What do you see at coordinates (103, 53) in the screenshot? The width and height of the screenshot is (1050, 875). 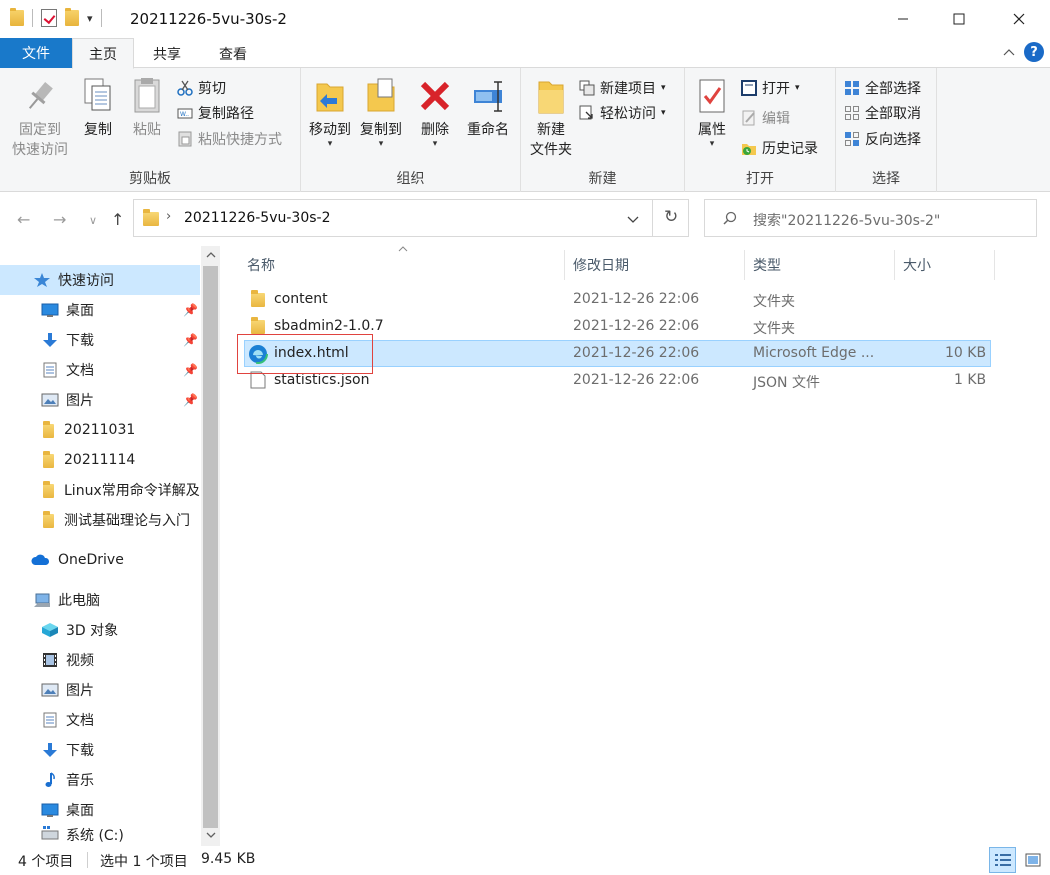 I see `tab-home: 主页` at bounding box center [103, 53].